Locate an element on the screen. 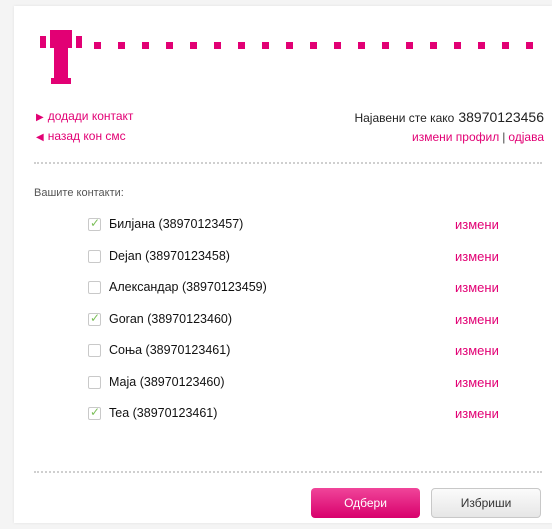 The image size is (552, 529). triangle-right-icon: ▶ is located at coordinates (40, 117).